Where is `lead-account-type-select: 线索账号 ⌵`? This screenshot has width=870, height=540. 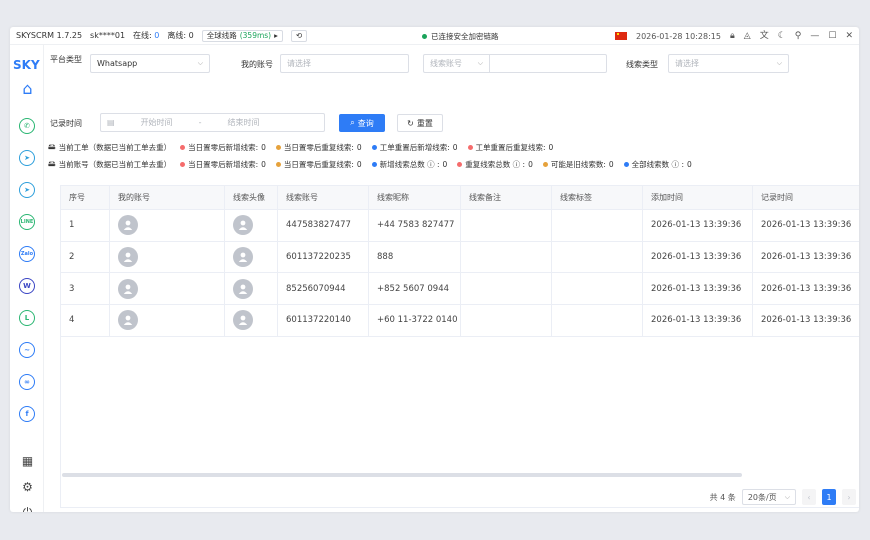
lead-account-type-select: 线索账号 ⌵ is located at coordinates (456, 63).